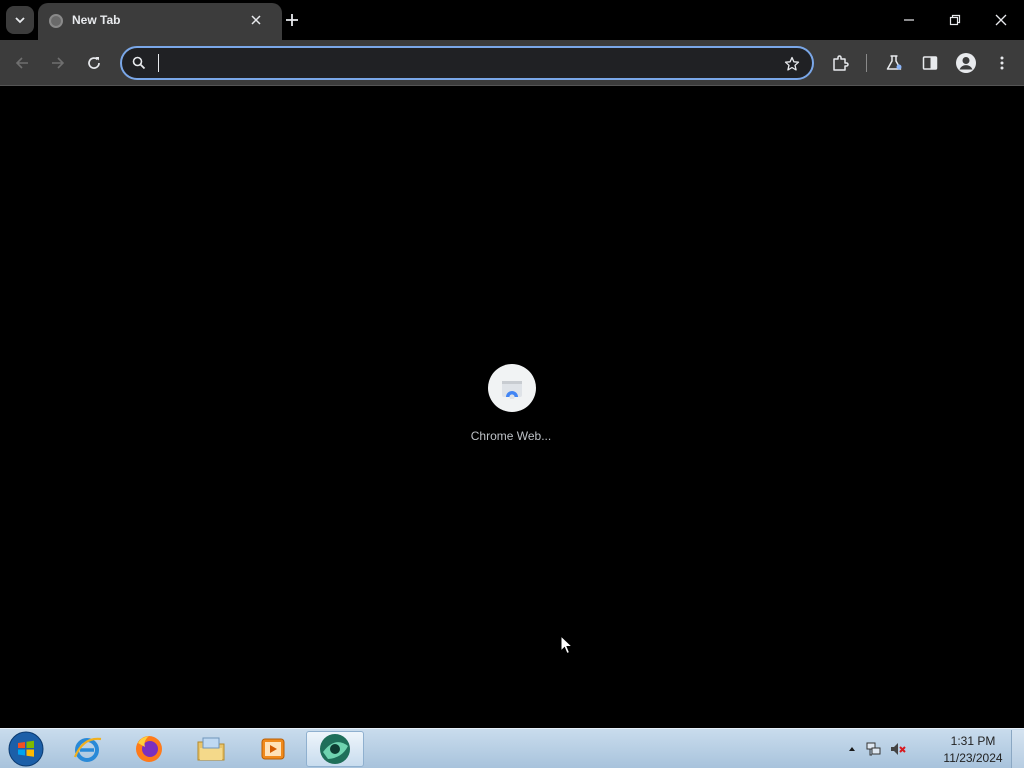 The height and width of the screenshot is (768, 1024). What do you see at coordinates (56, 21) in the screenshot?
I see `globe-icon` at bounding box center [56, 21].